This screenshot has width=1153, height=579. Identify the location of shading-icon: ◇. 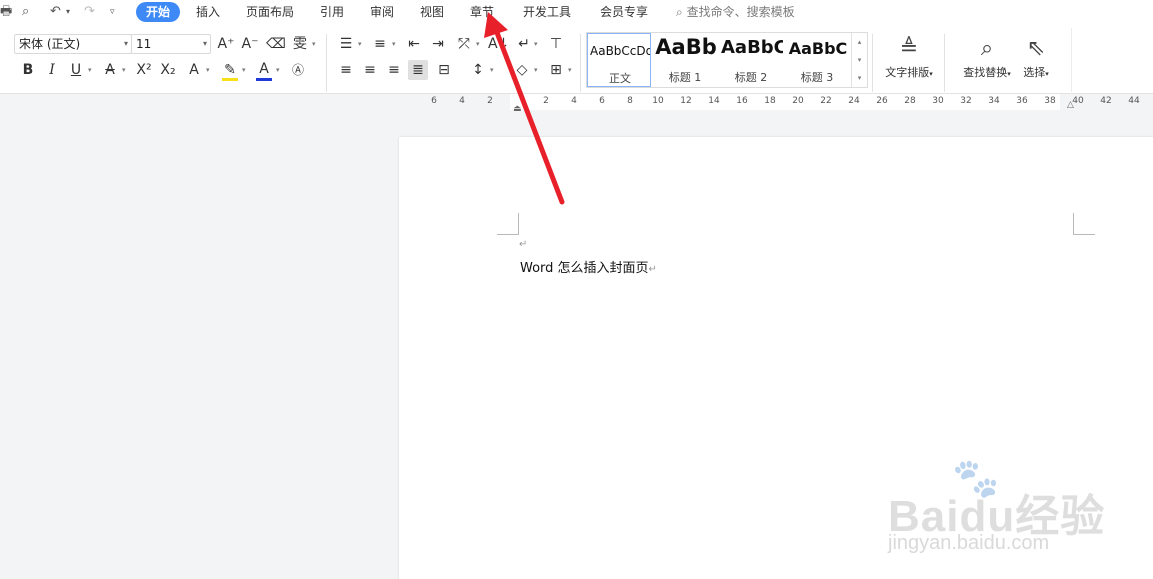
(522, 70).